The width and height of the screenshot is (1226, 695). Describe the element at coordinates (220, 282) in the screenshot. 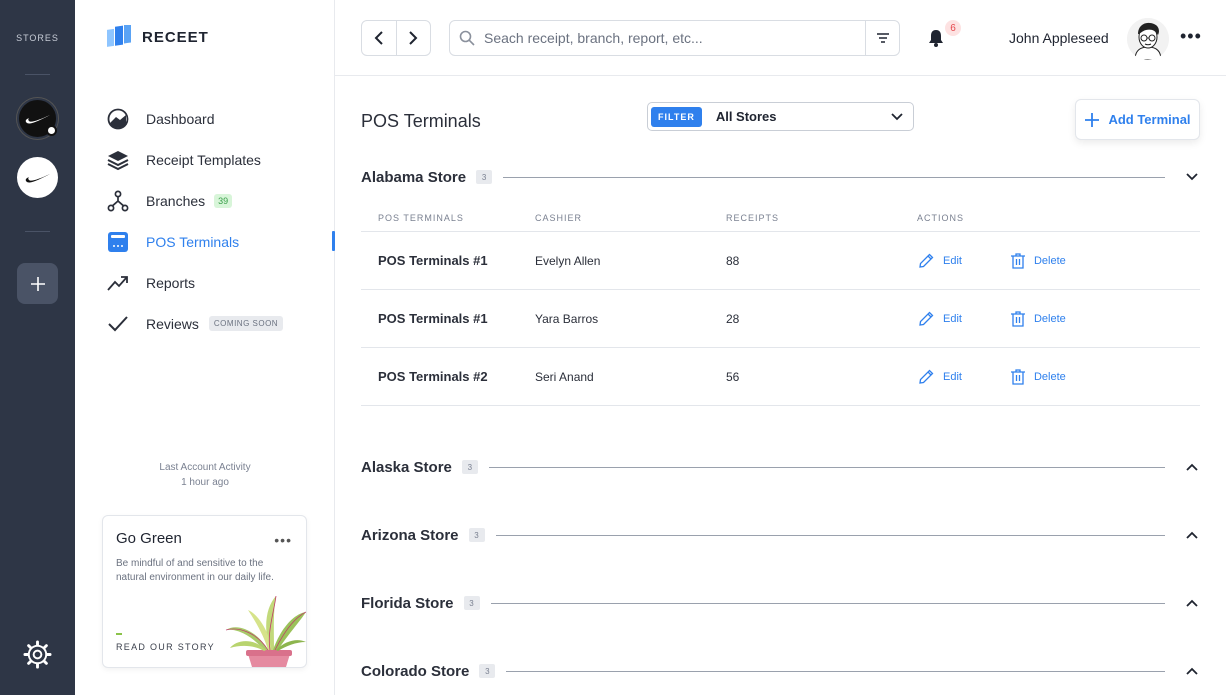

I see `sidebar-item-reports: Reports` at that location.